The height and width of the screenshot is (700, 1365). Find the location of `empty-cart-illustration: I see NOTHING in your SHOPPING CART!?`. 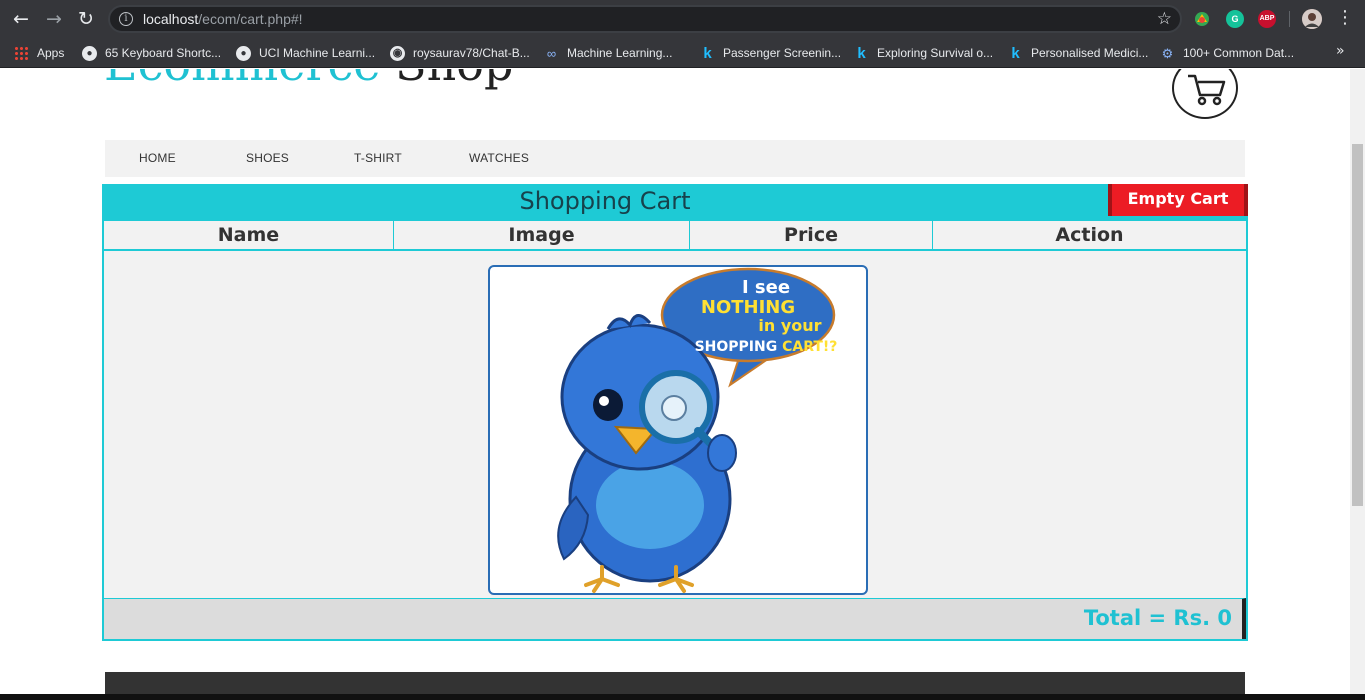

empty-cart-illustration: I see NOTHING in your SHOPPING CART!? is located at coordinates (678, 430).